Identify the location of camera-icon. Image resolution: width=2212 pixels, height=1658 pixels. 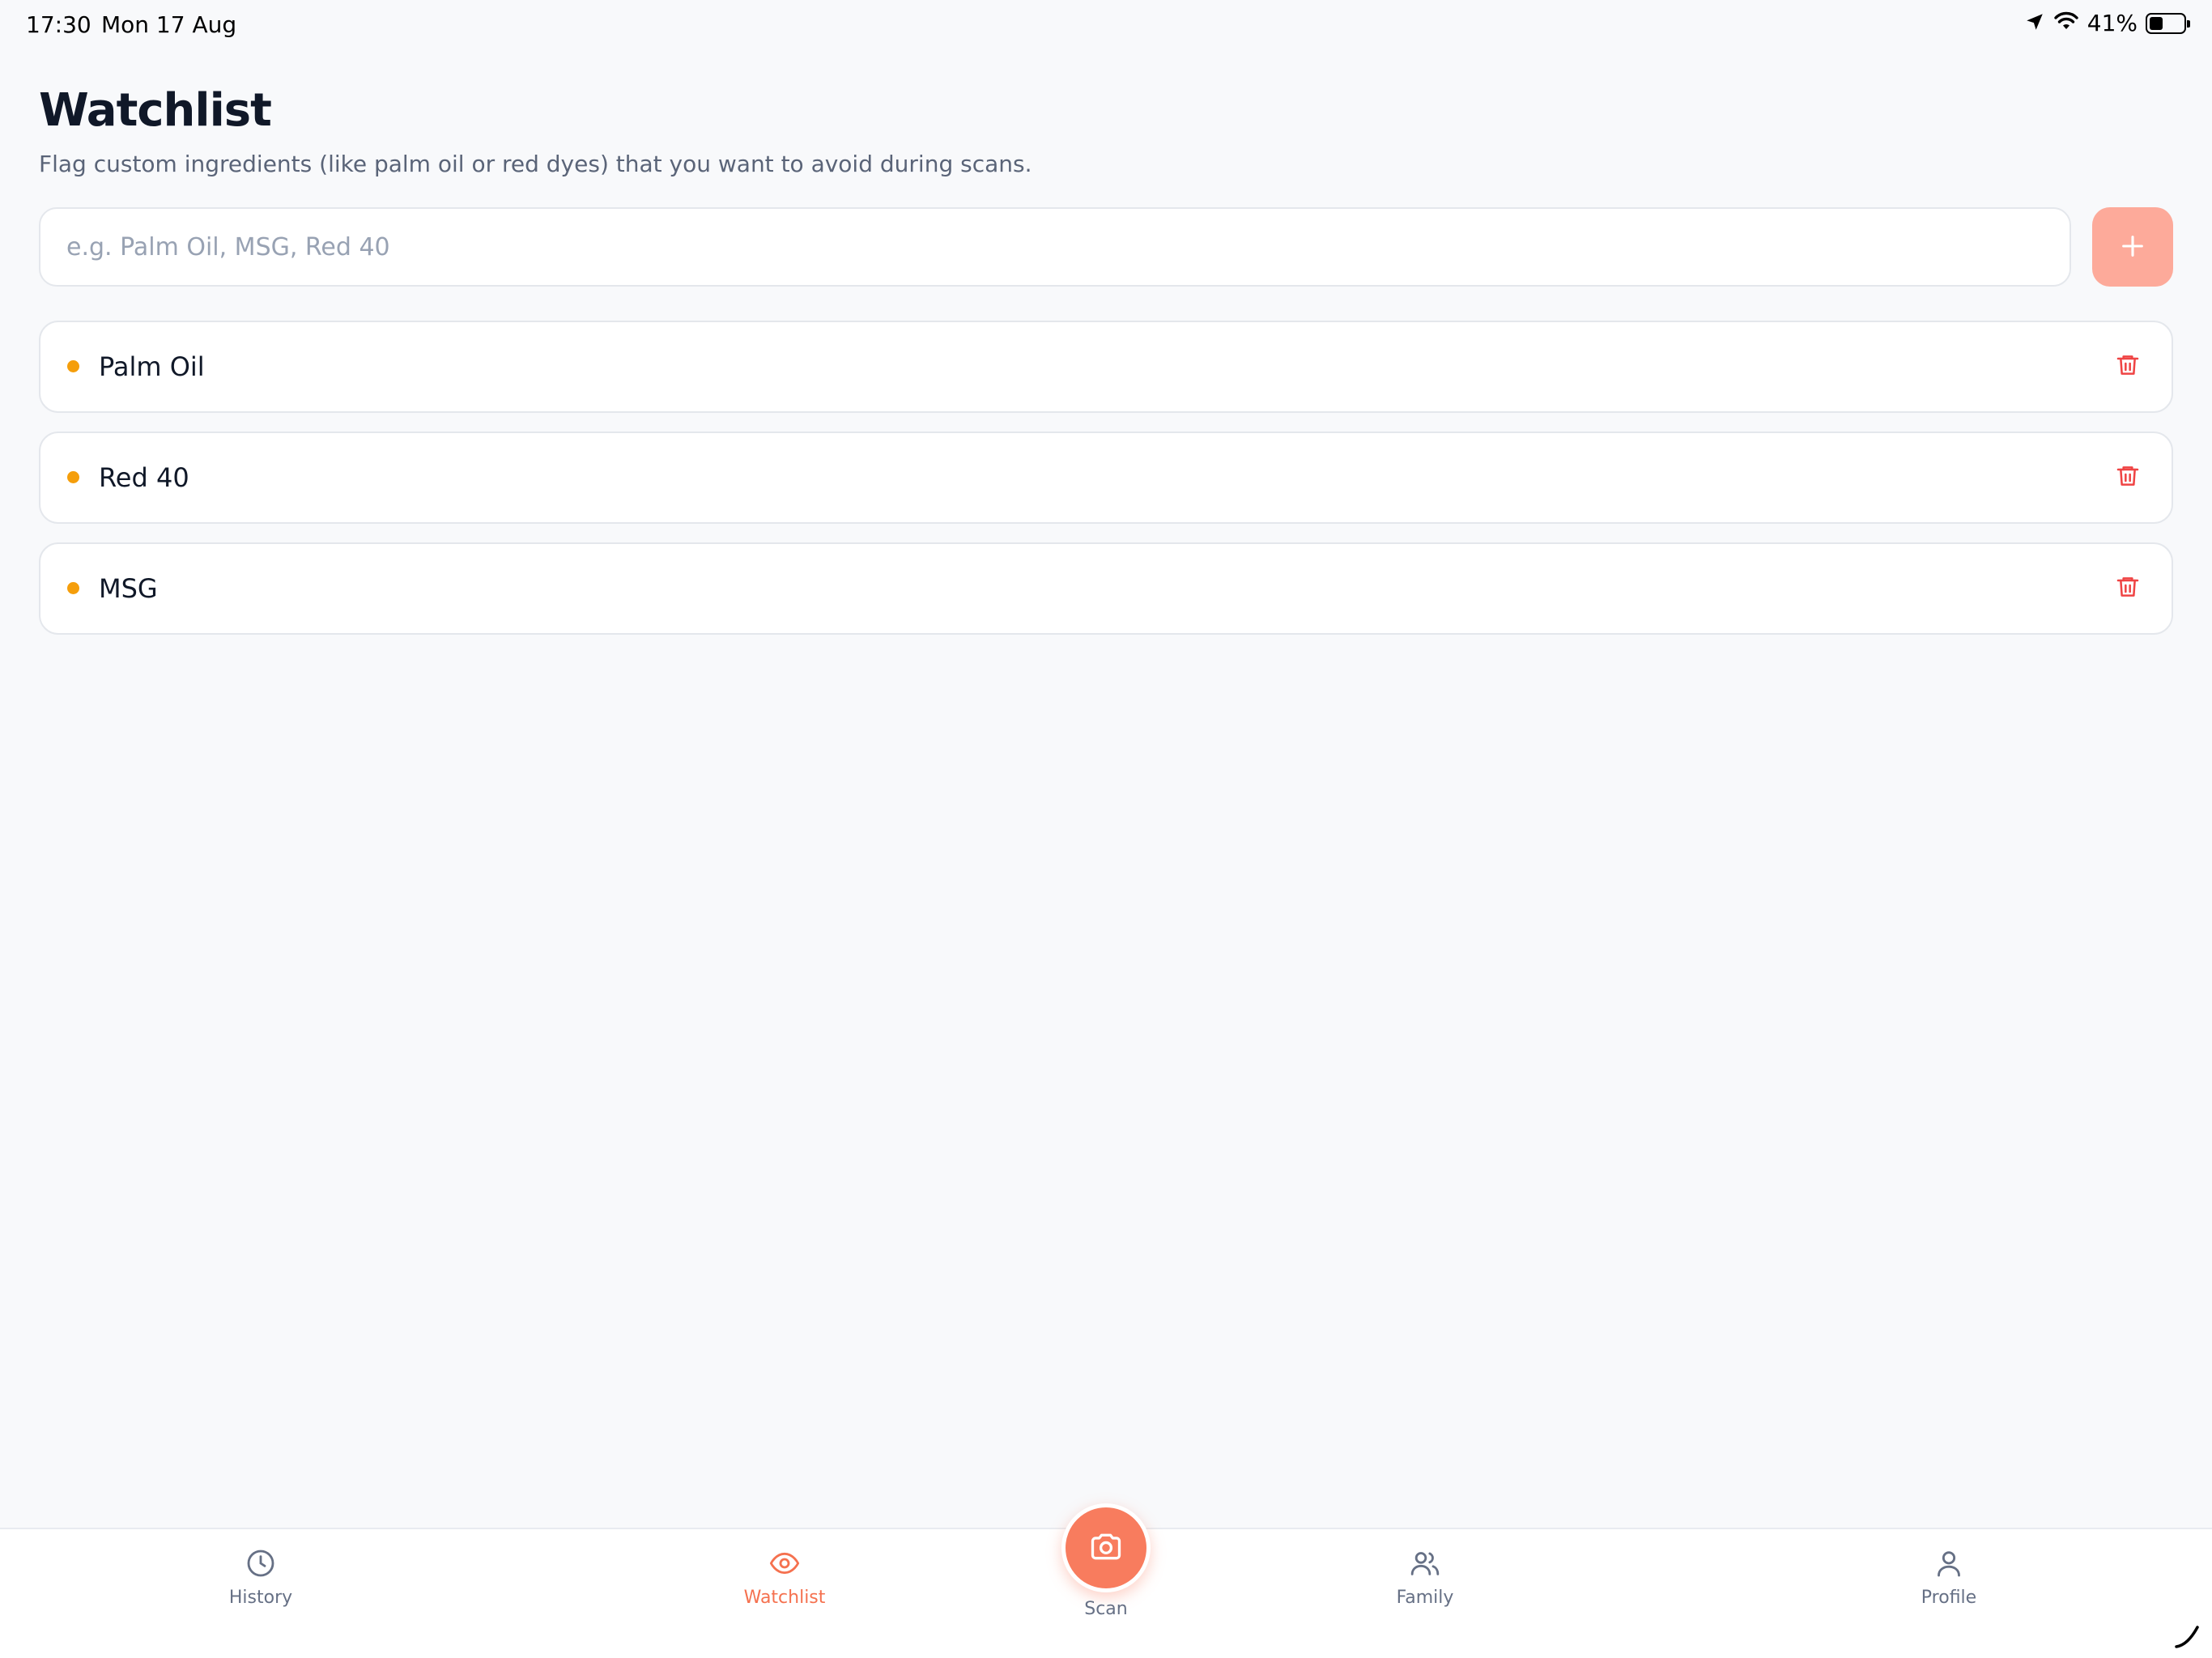
(1106, 1547).